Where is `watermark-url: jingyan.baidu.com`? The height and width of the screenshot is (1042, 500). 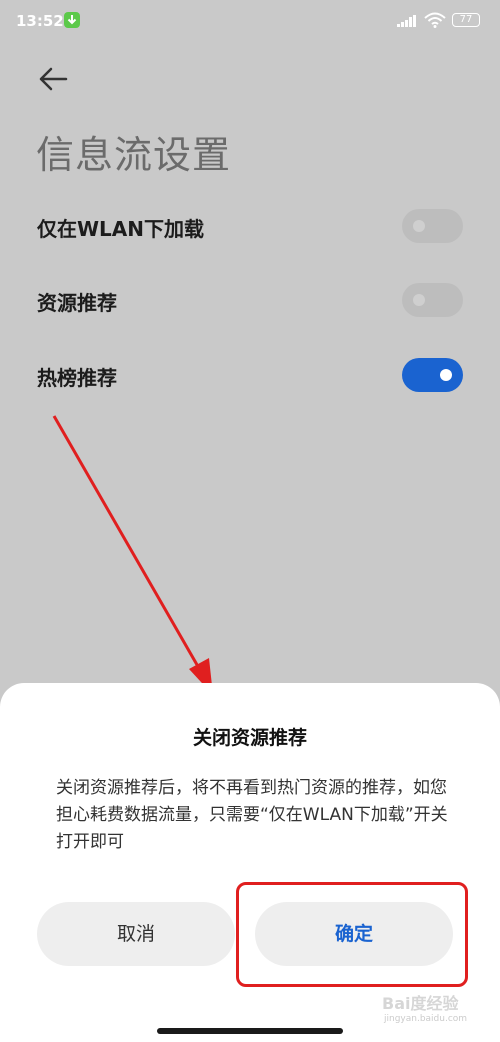
watermark-url: jingyan.baidu.com is located at coordinates (426, 1019).